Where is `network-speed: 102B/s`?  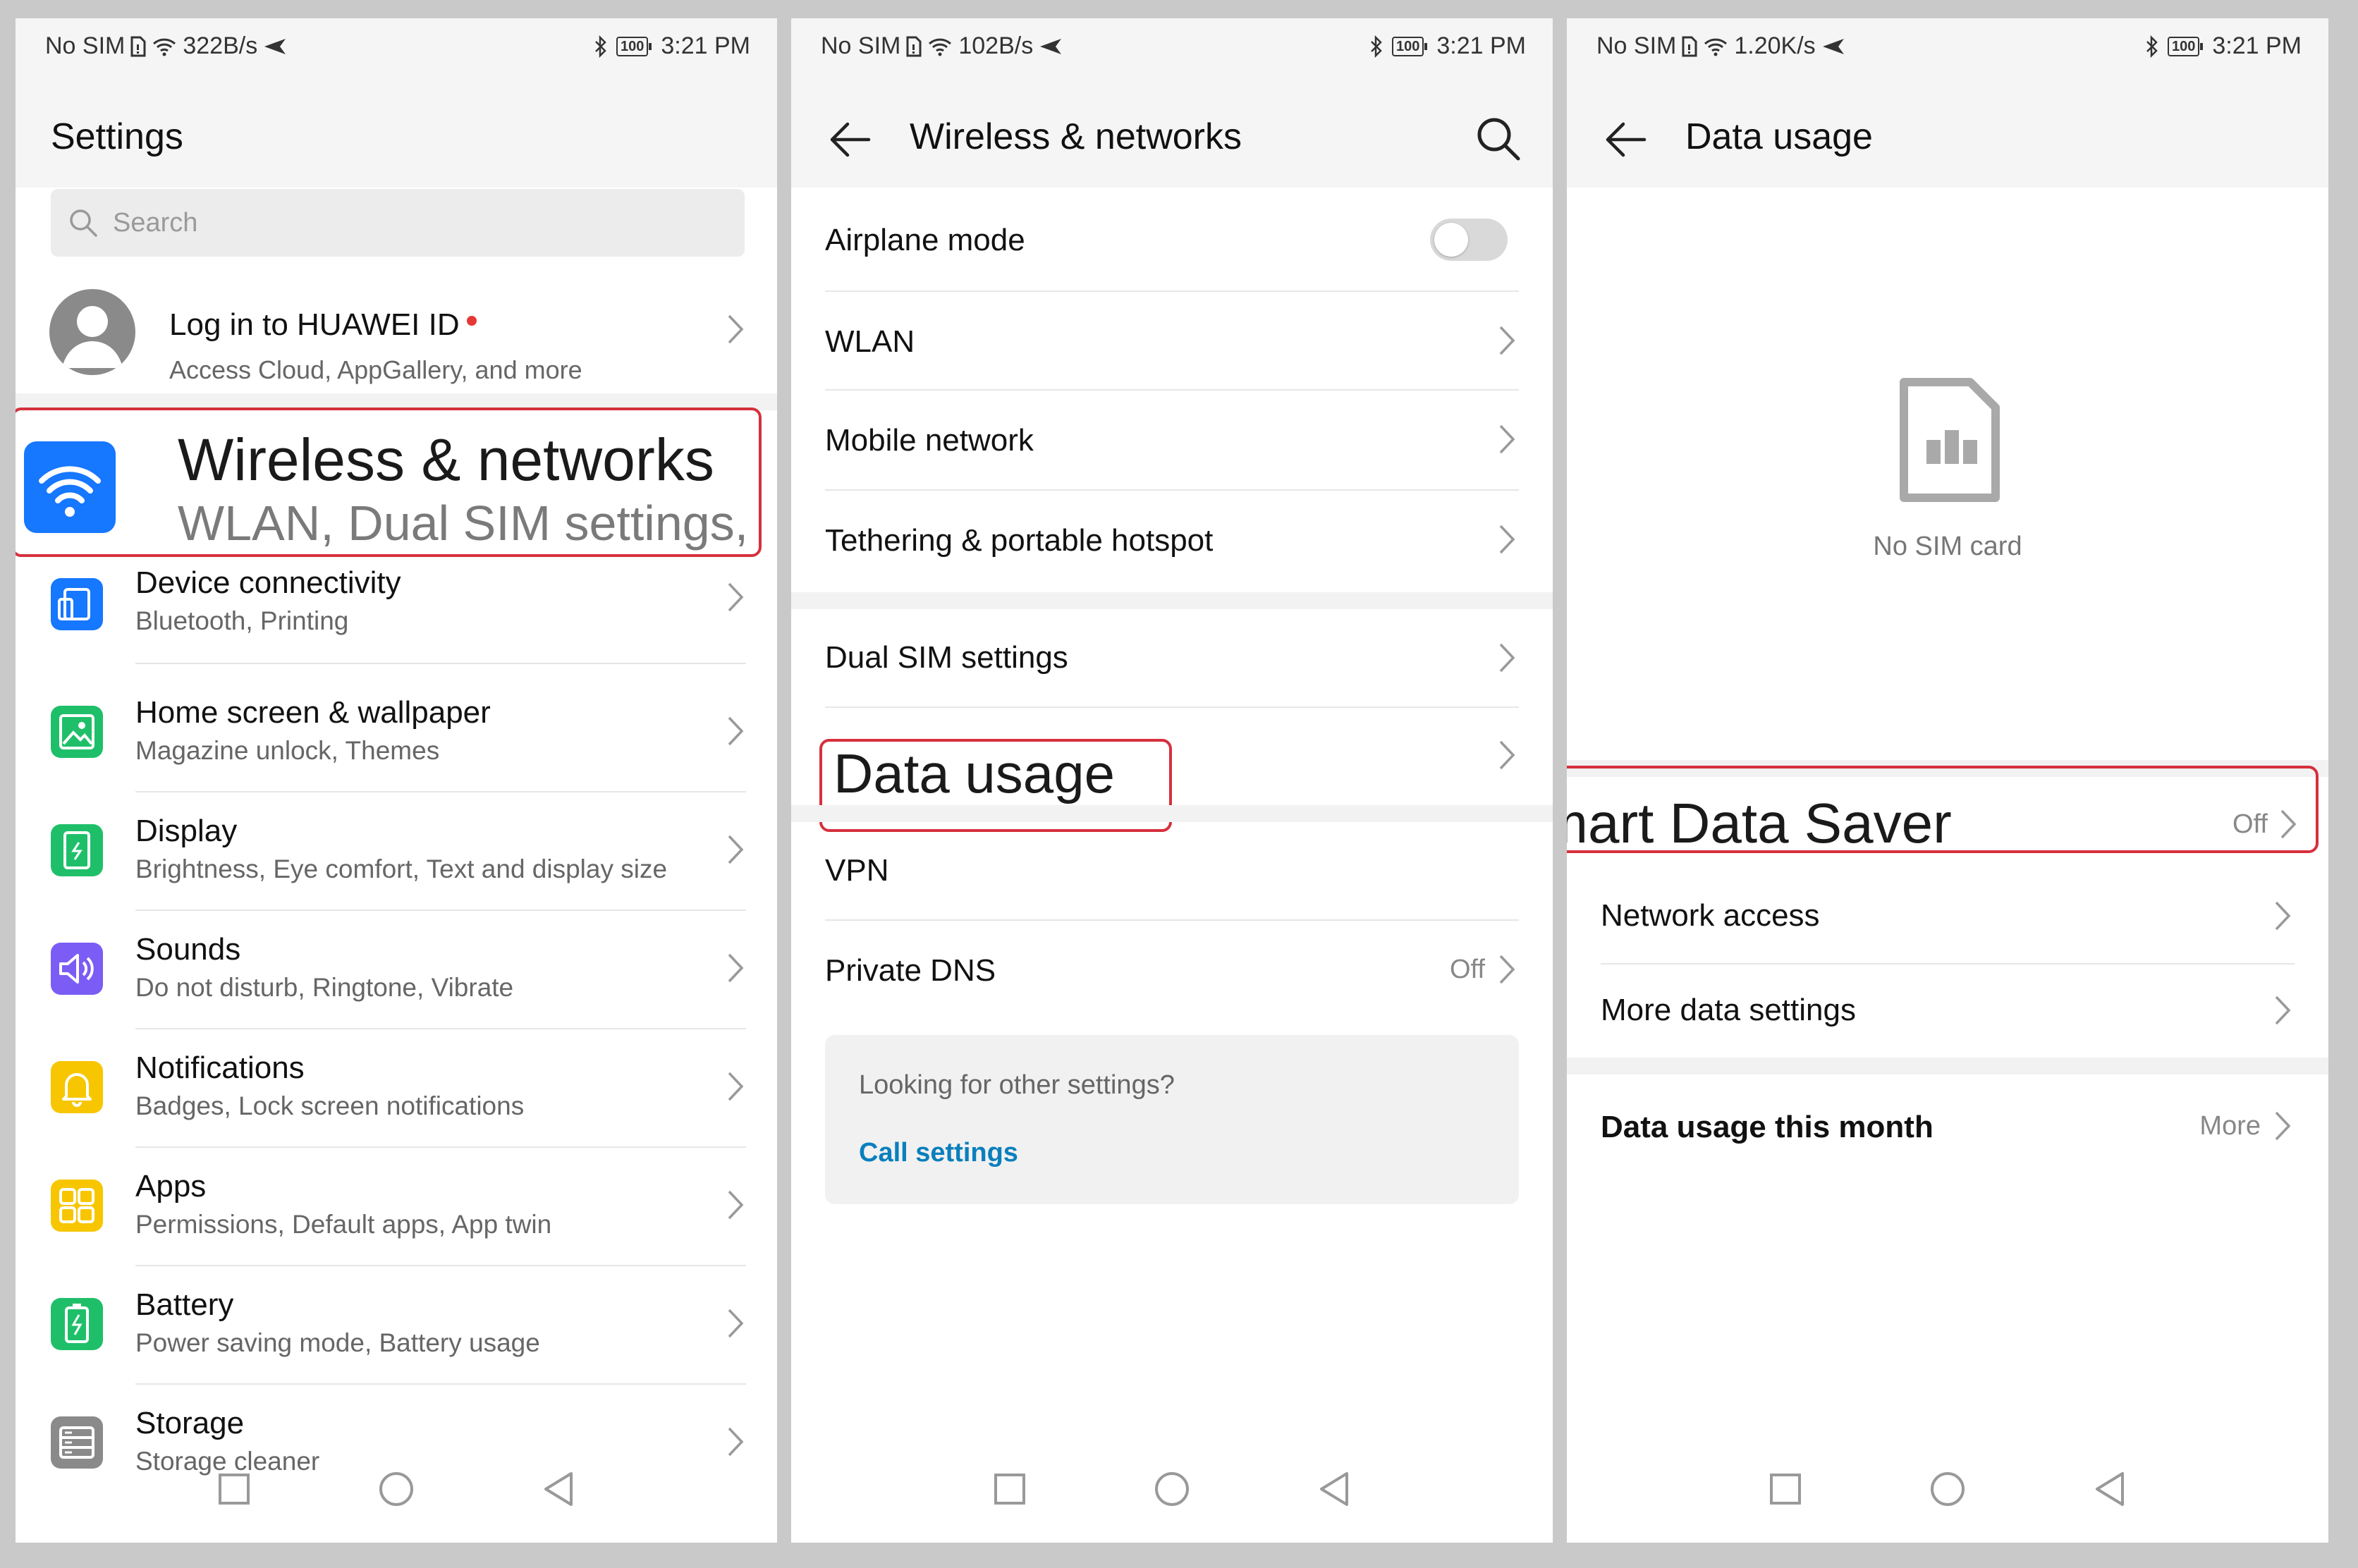
network-speed: 102B/s is located at coordinates (996, 45).